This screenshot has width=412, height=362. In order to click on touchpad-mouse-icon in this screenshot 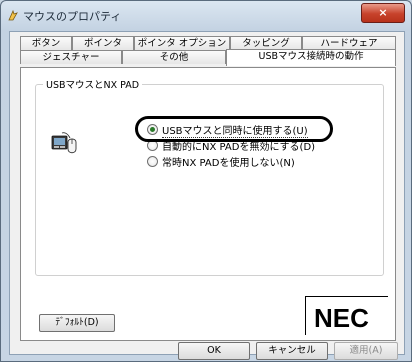, I will do `click(64, 143)`.